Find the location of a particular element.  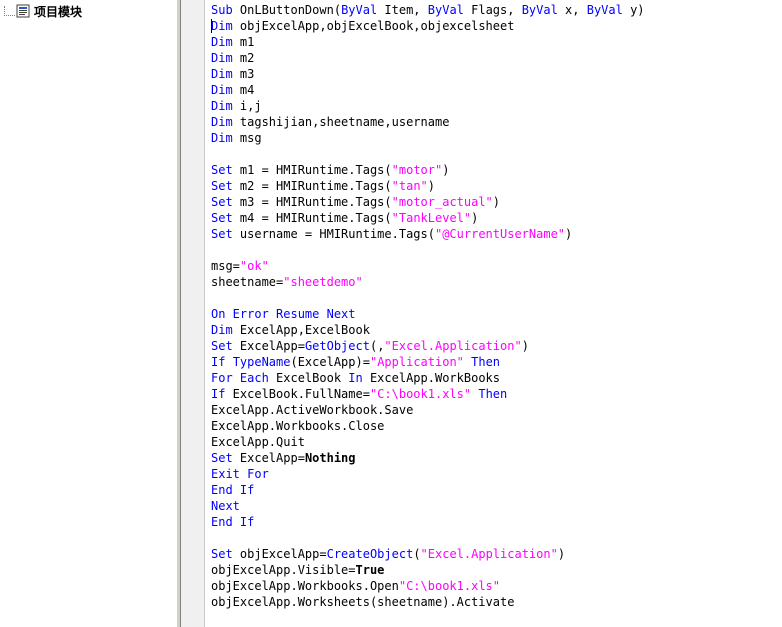

code-text: ExcelBook.FullName= is located at coordinates (297, 394).